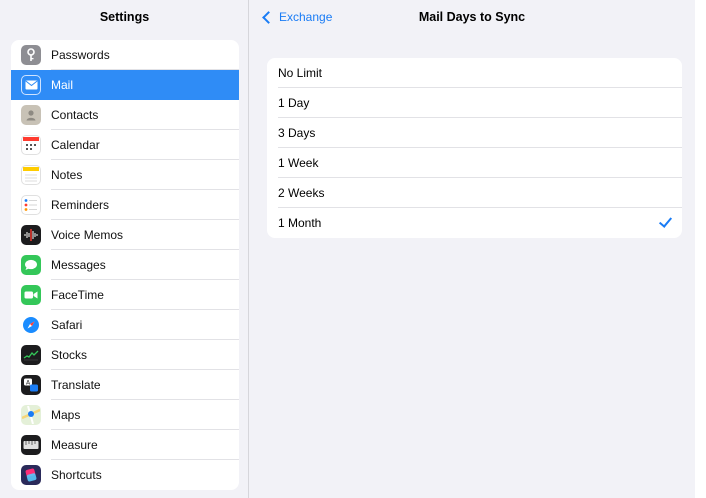 The width and height of the screenshot is (706, 498). I want to click on sidebar-item-reminders: Reminders, so click(125, 205).